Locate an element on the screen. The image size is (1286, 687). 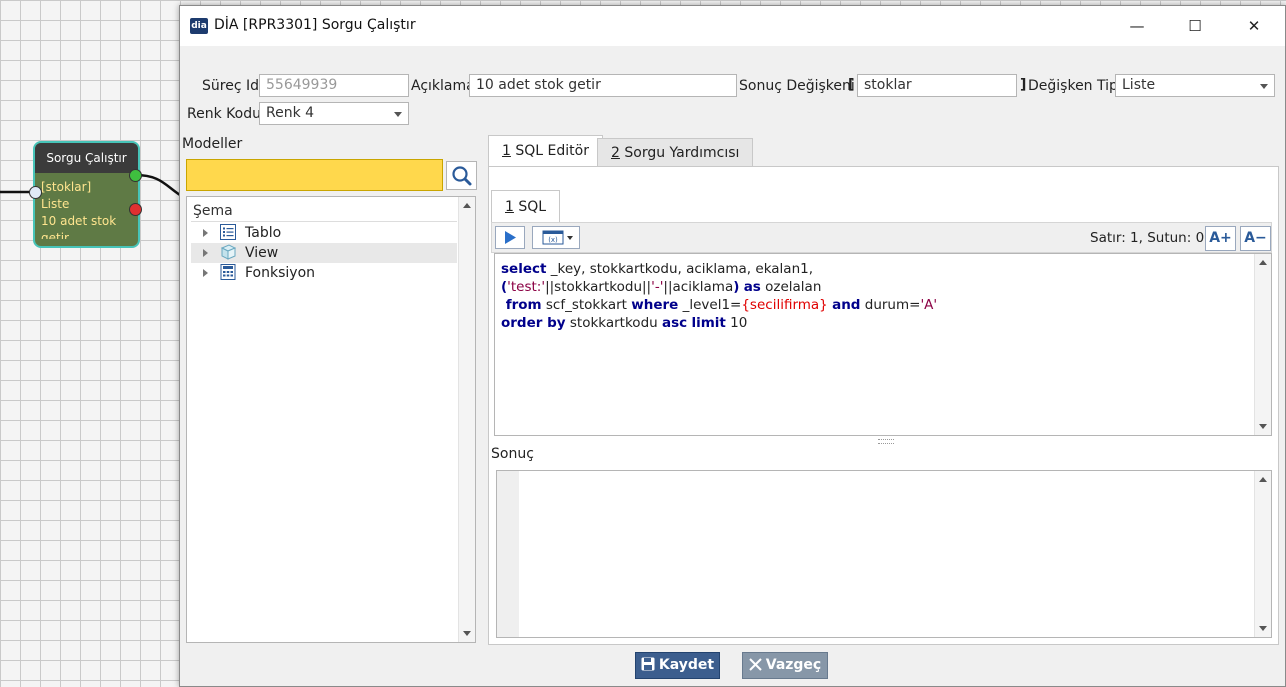
tab-sorgu-yardimcisi: 2 Sorgu Yardımcısı is located at coordinates (675, 152).